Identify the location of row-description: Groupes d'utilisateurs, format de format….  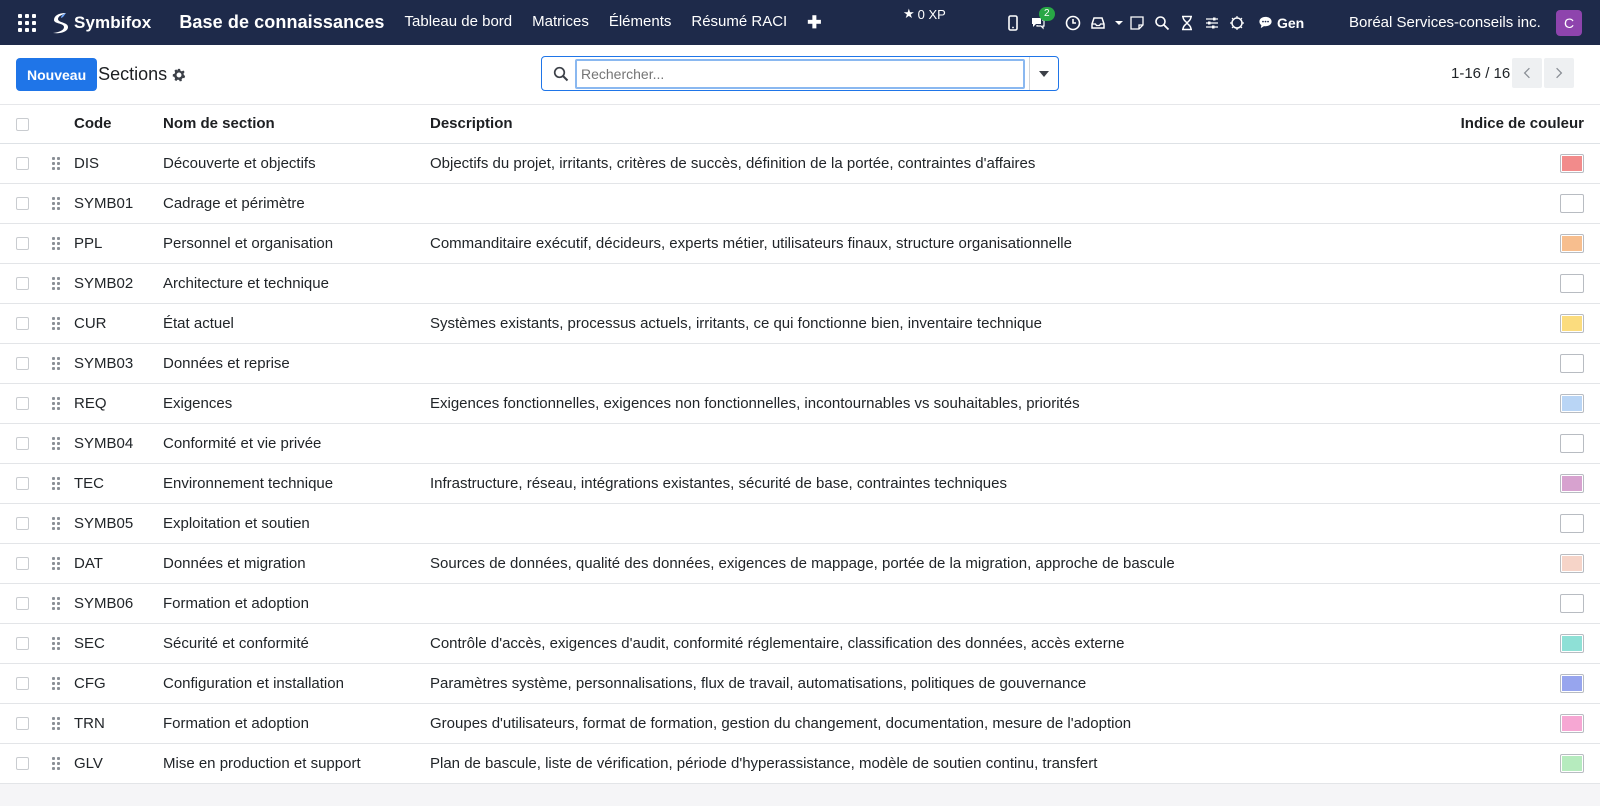
(935, 723).